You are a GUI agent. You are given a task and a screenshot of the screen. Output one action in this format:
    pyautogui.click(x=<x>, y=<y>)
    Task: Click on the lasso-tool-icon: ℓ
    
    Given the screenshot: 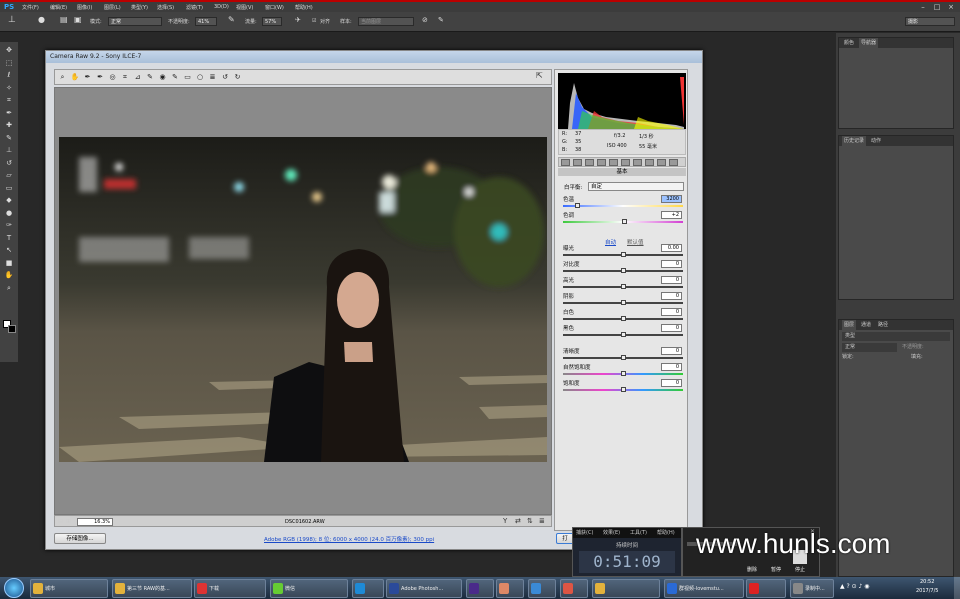 What is the action you would take?
    pyautogui.click(x=9, y=75)
    